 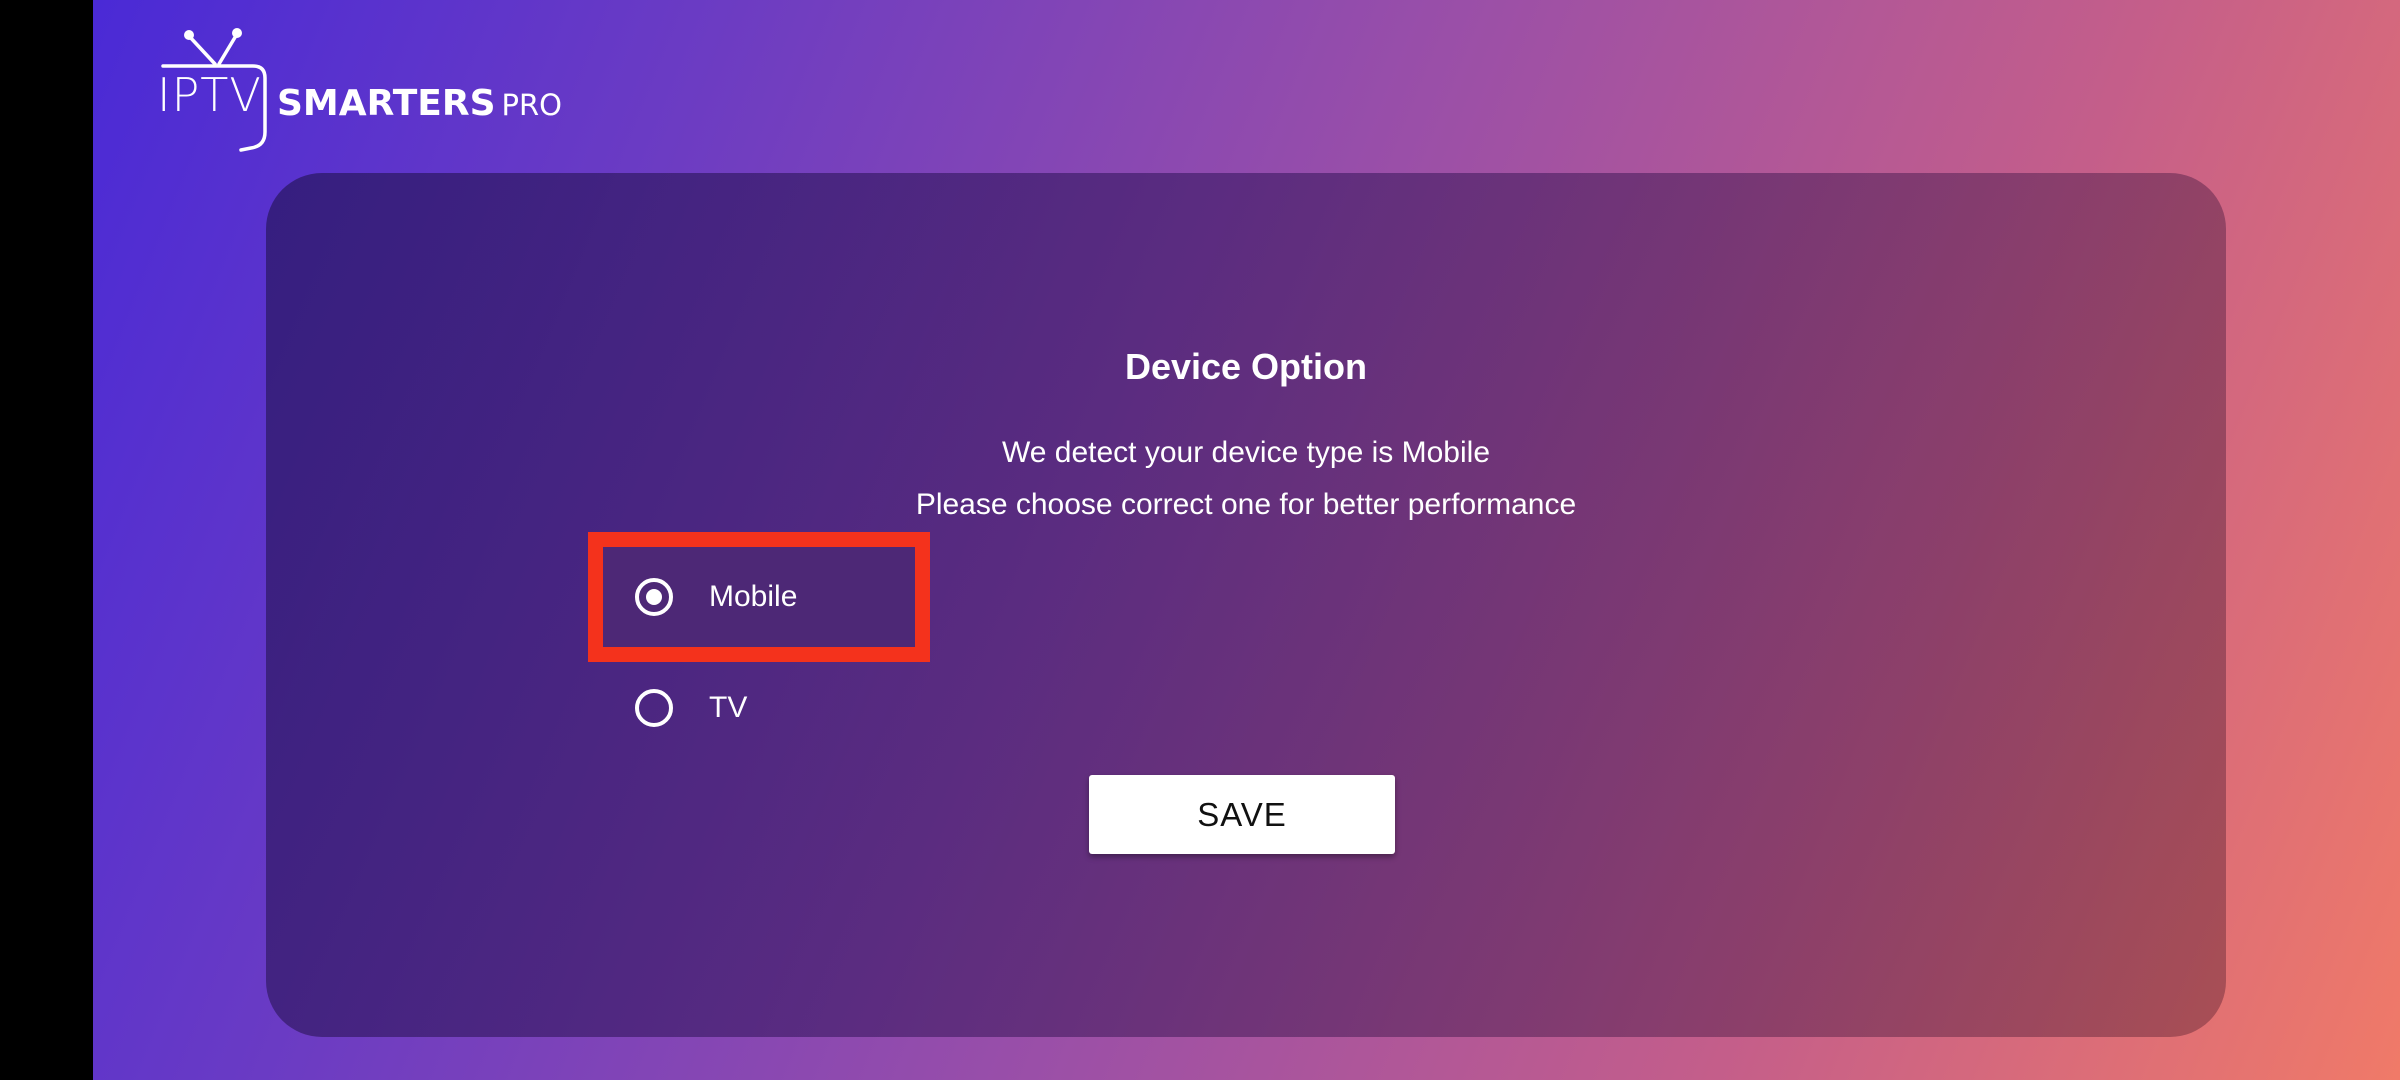 I want to click on logo-iptv-text: IPTV, so click(x=209, y=95).